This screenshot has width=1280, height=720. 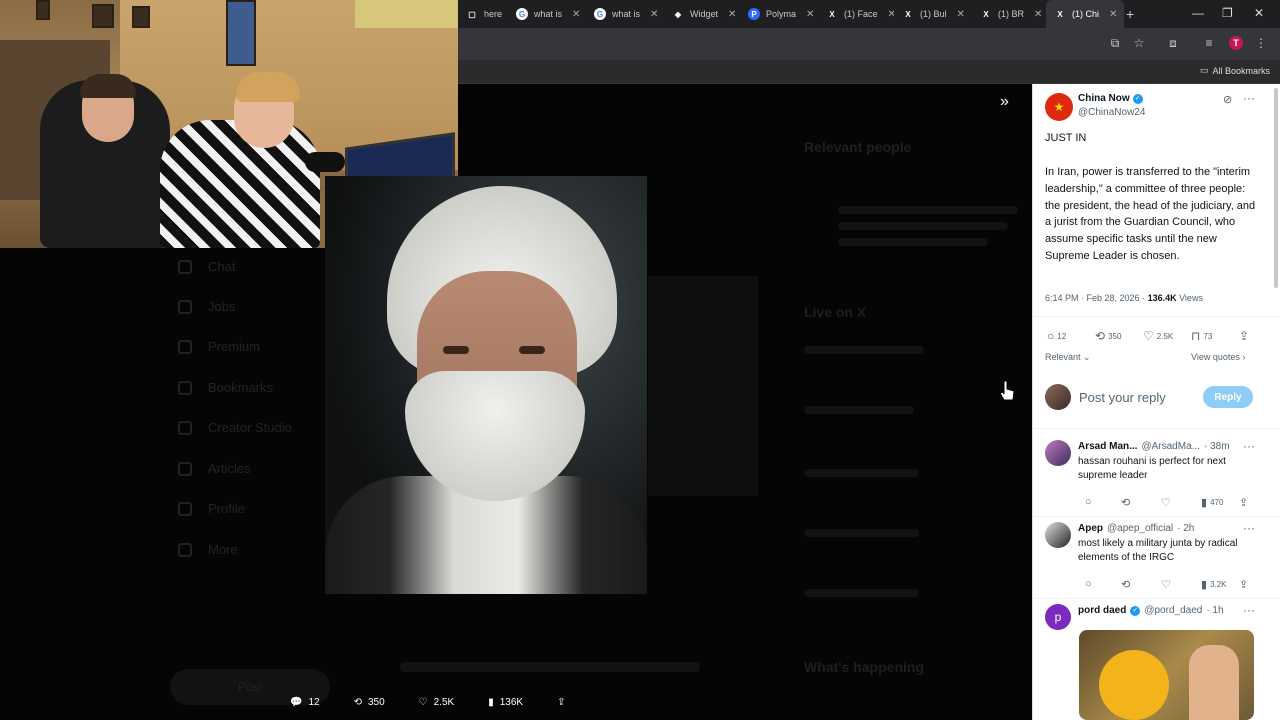 What do you see at coordinates (1115, 43) in the screenshot?
I see `cast-icon: ⧉` at bounding box center [1115, 43].